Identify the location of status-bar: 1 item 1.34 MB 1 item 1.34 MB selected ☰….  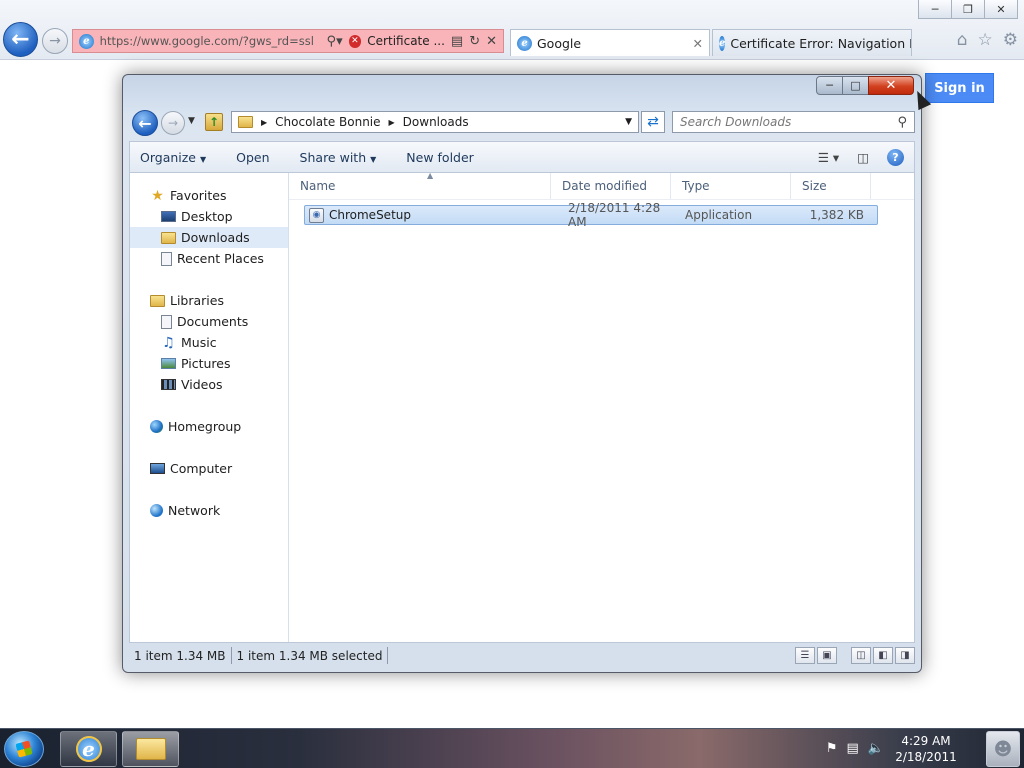
(522, 655).